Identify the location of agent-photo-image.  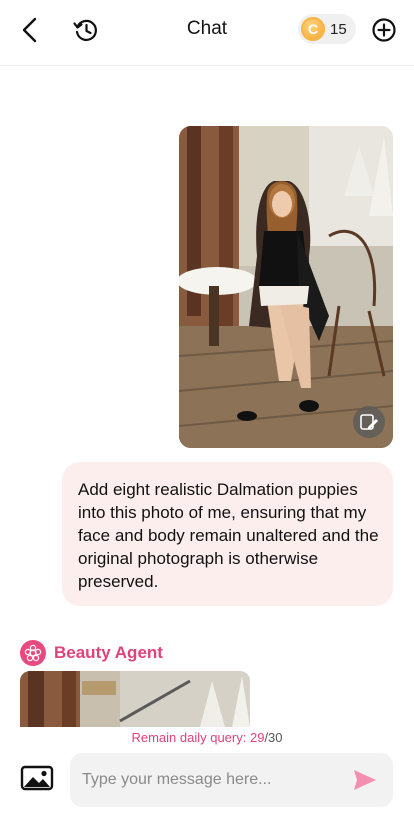
(135, 699).